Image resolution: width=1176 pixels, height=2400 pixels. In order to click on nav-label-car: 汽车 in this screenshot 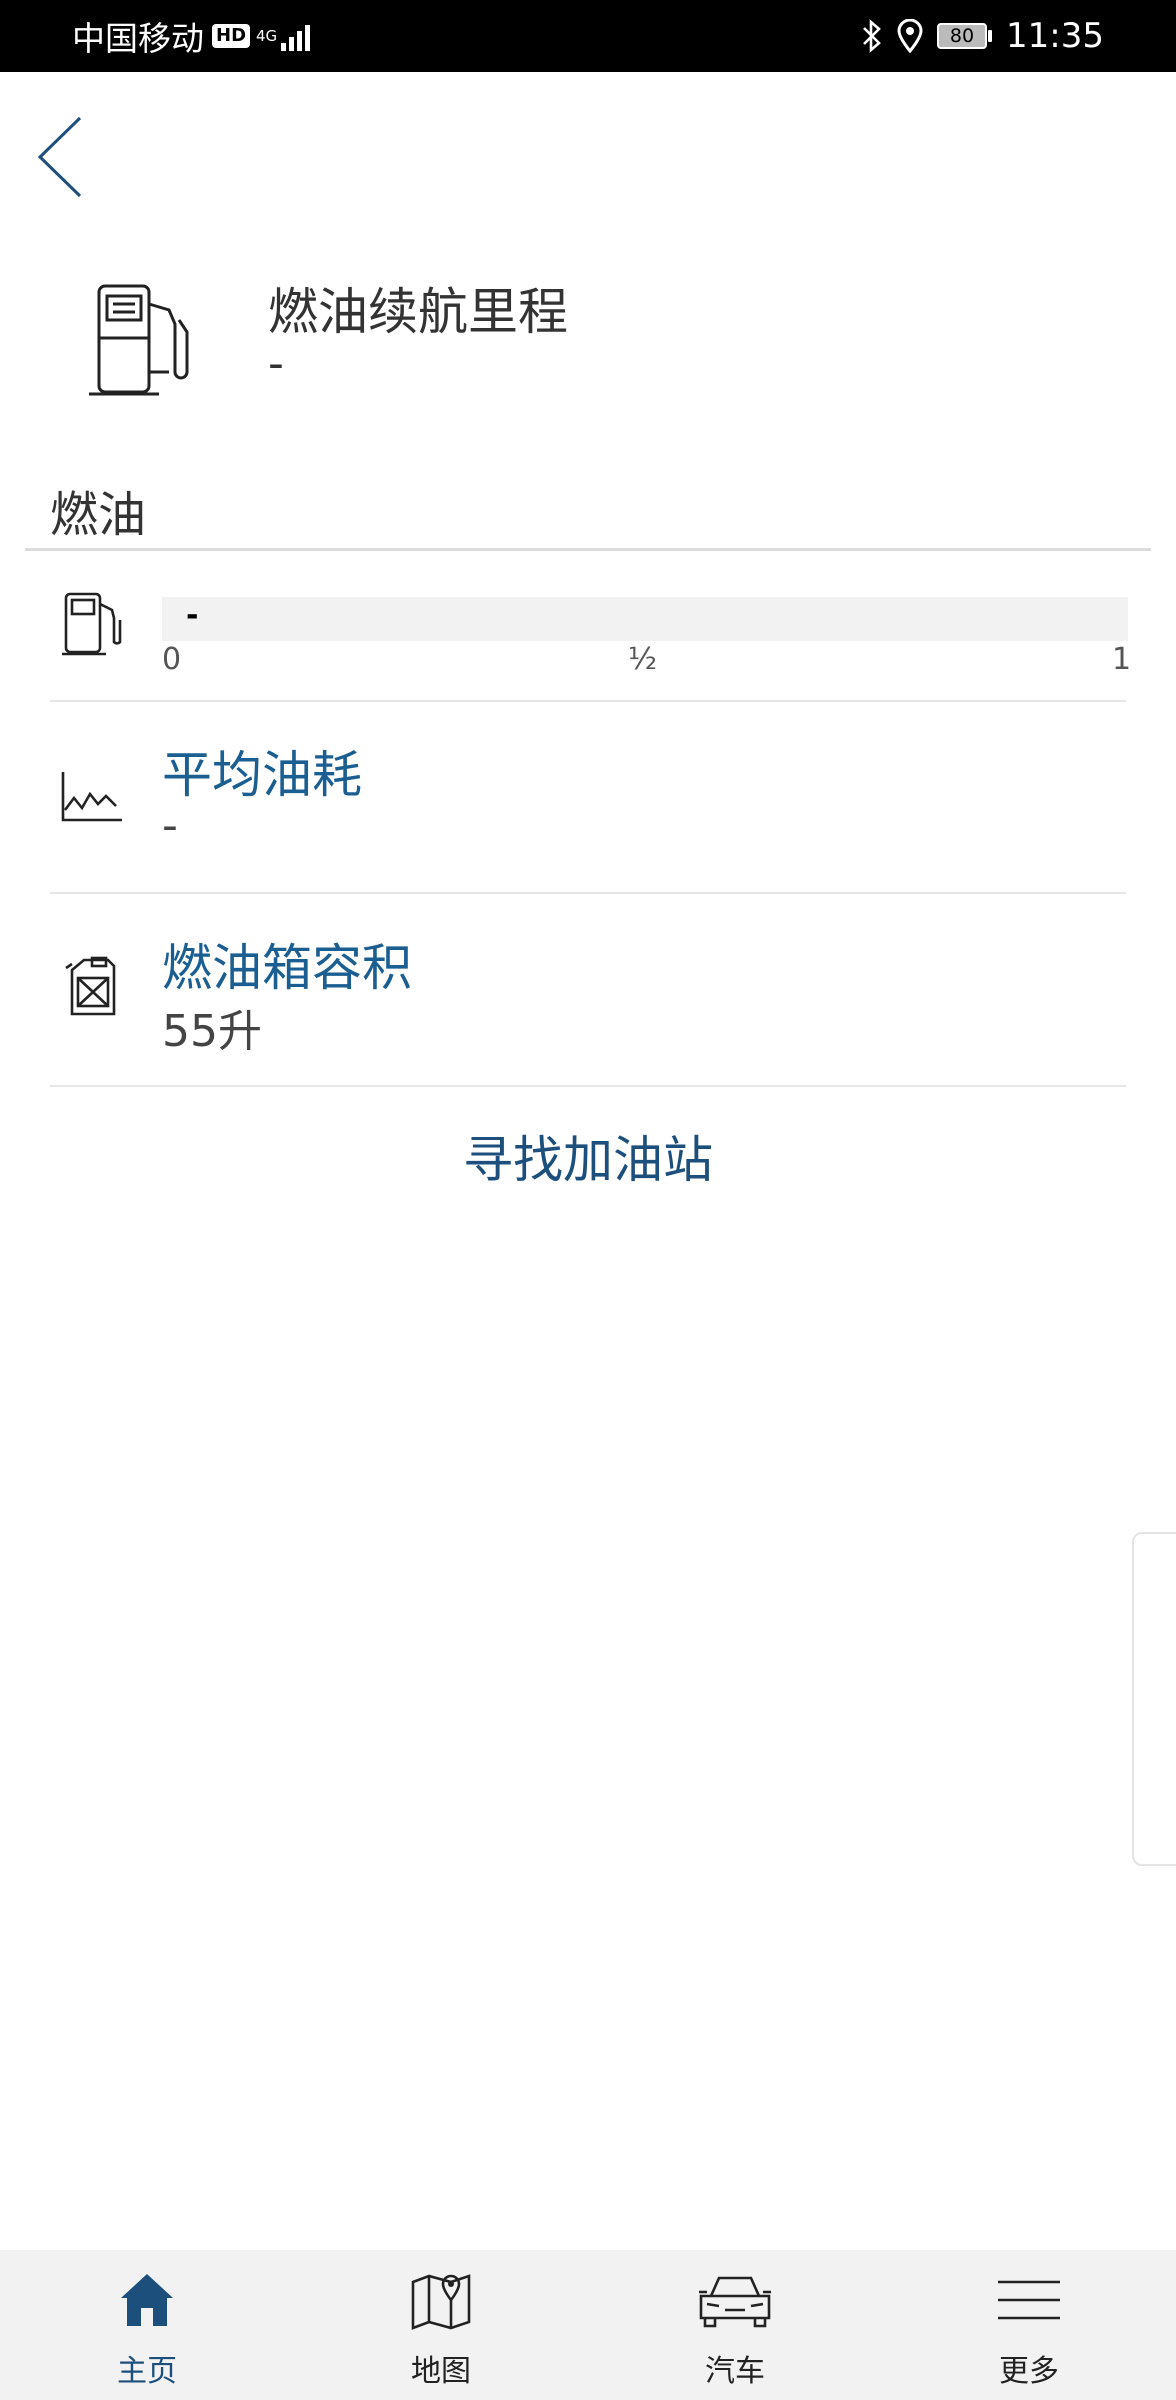, I will do `click(735, 2371)`.